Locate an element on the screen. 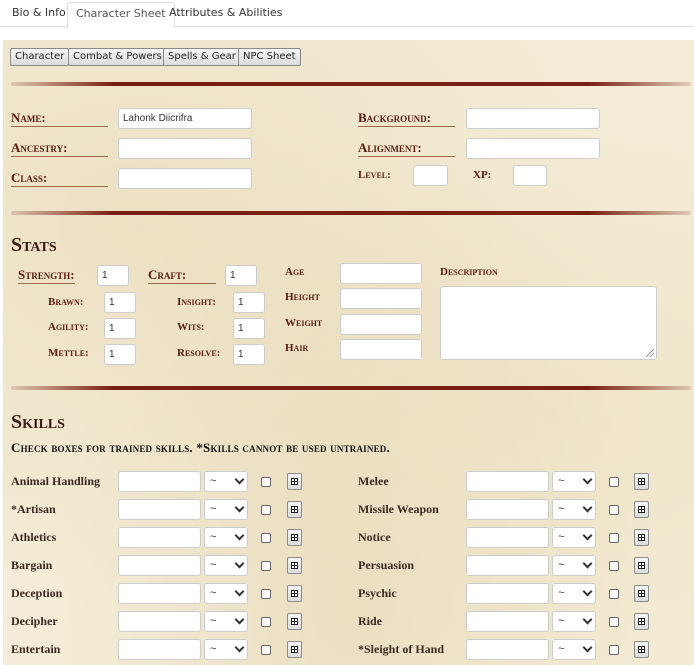 The image size is (694, 665). skill-input-sleight-of-hand is located at coordinates (507, 649).